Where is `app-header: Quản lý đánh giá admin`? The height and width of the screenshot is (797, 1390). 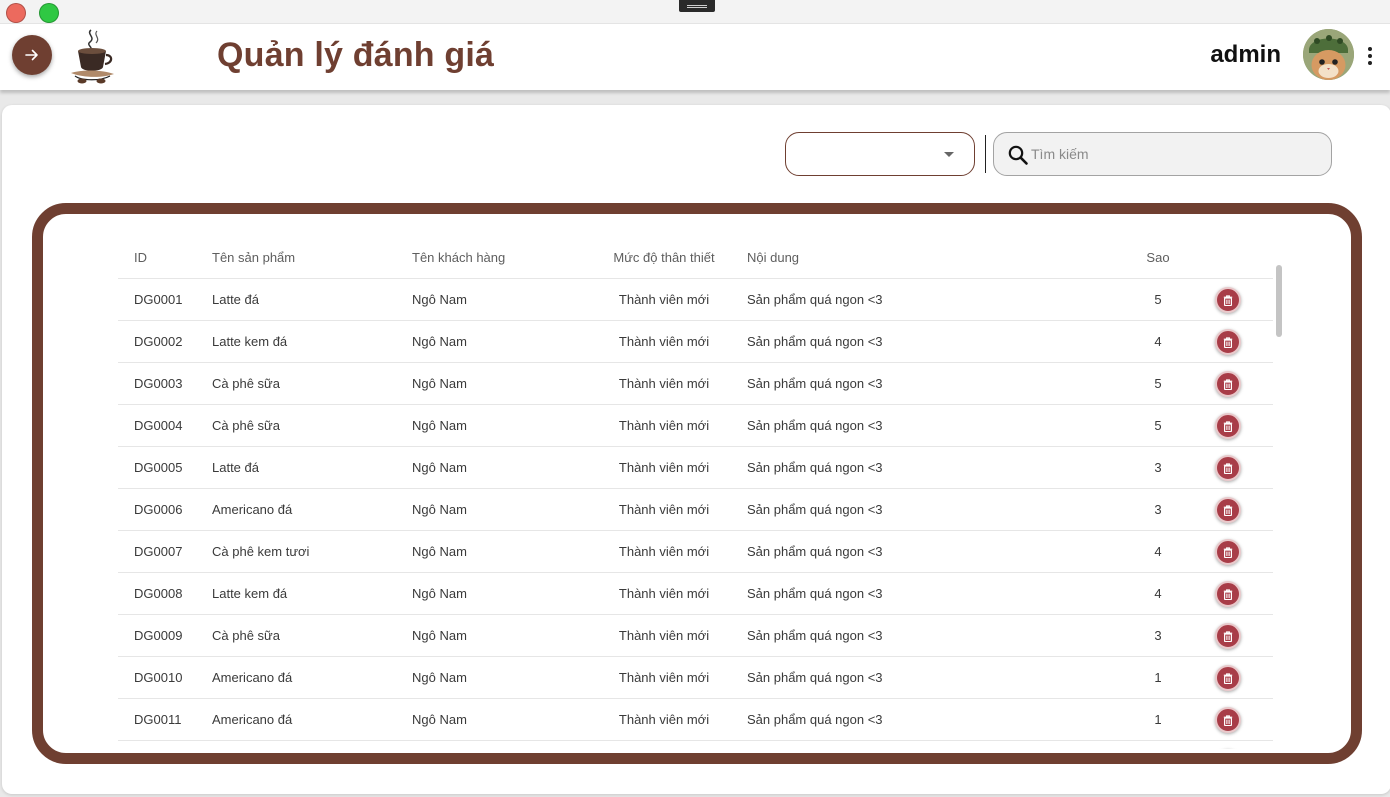 app-header: Quản lý đánh giá admin is located at coordinates (695, 57).